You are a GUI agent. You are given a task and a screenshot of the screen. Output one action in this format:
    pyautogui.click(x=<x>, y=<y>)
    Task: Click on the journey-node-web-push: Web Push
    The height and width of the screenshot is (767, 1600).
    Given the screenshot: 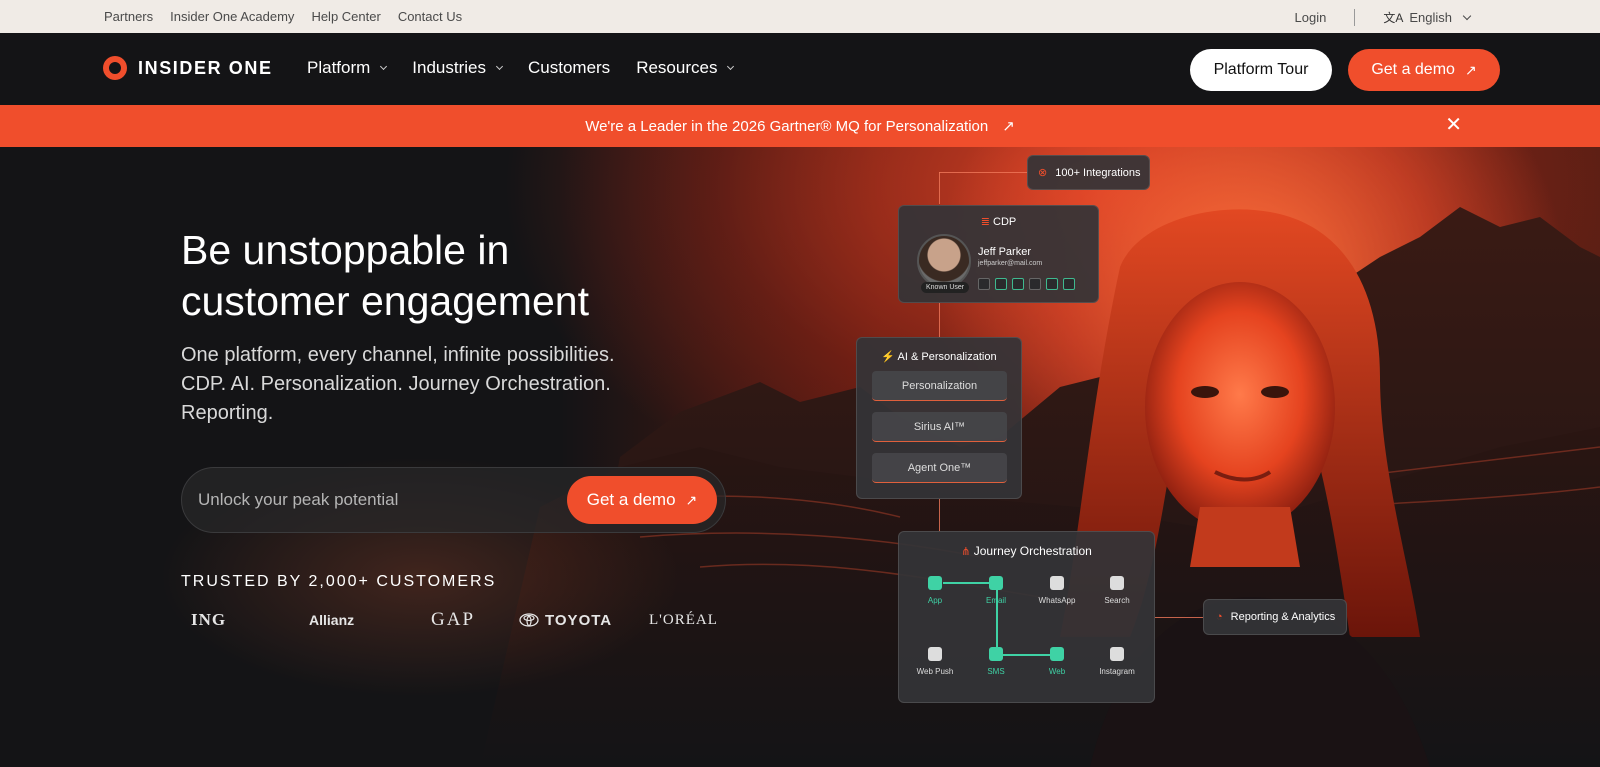 What is the action you would take?
    pyautogui.click(x=935, y=661)
    